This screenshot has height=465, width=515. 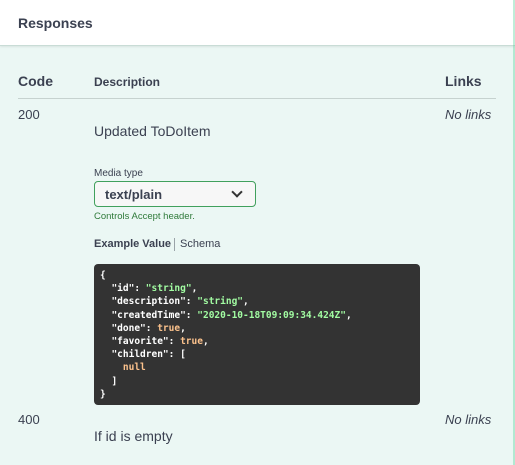 I want to click on header-divider, so click(x=257, y=98).